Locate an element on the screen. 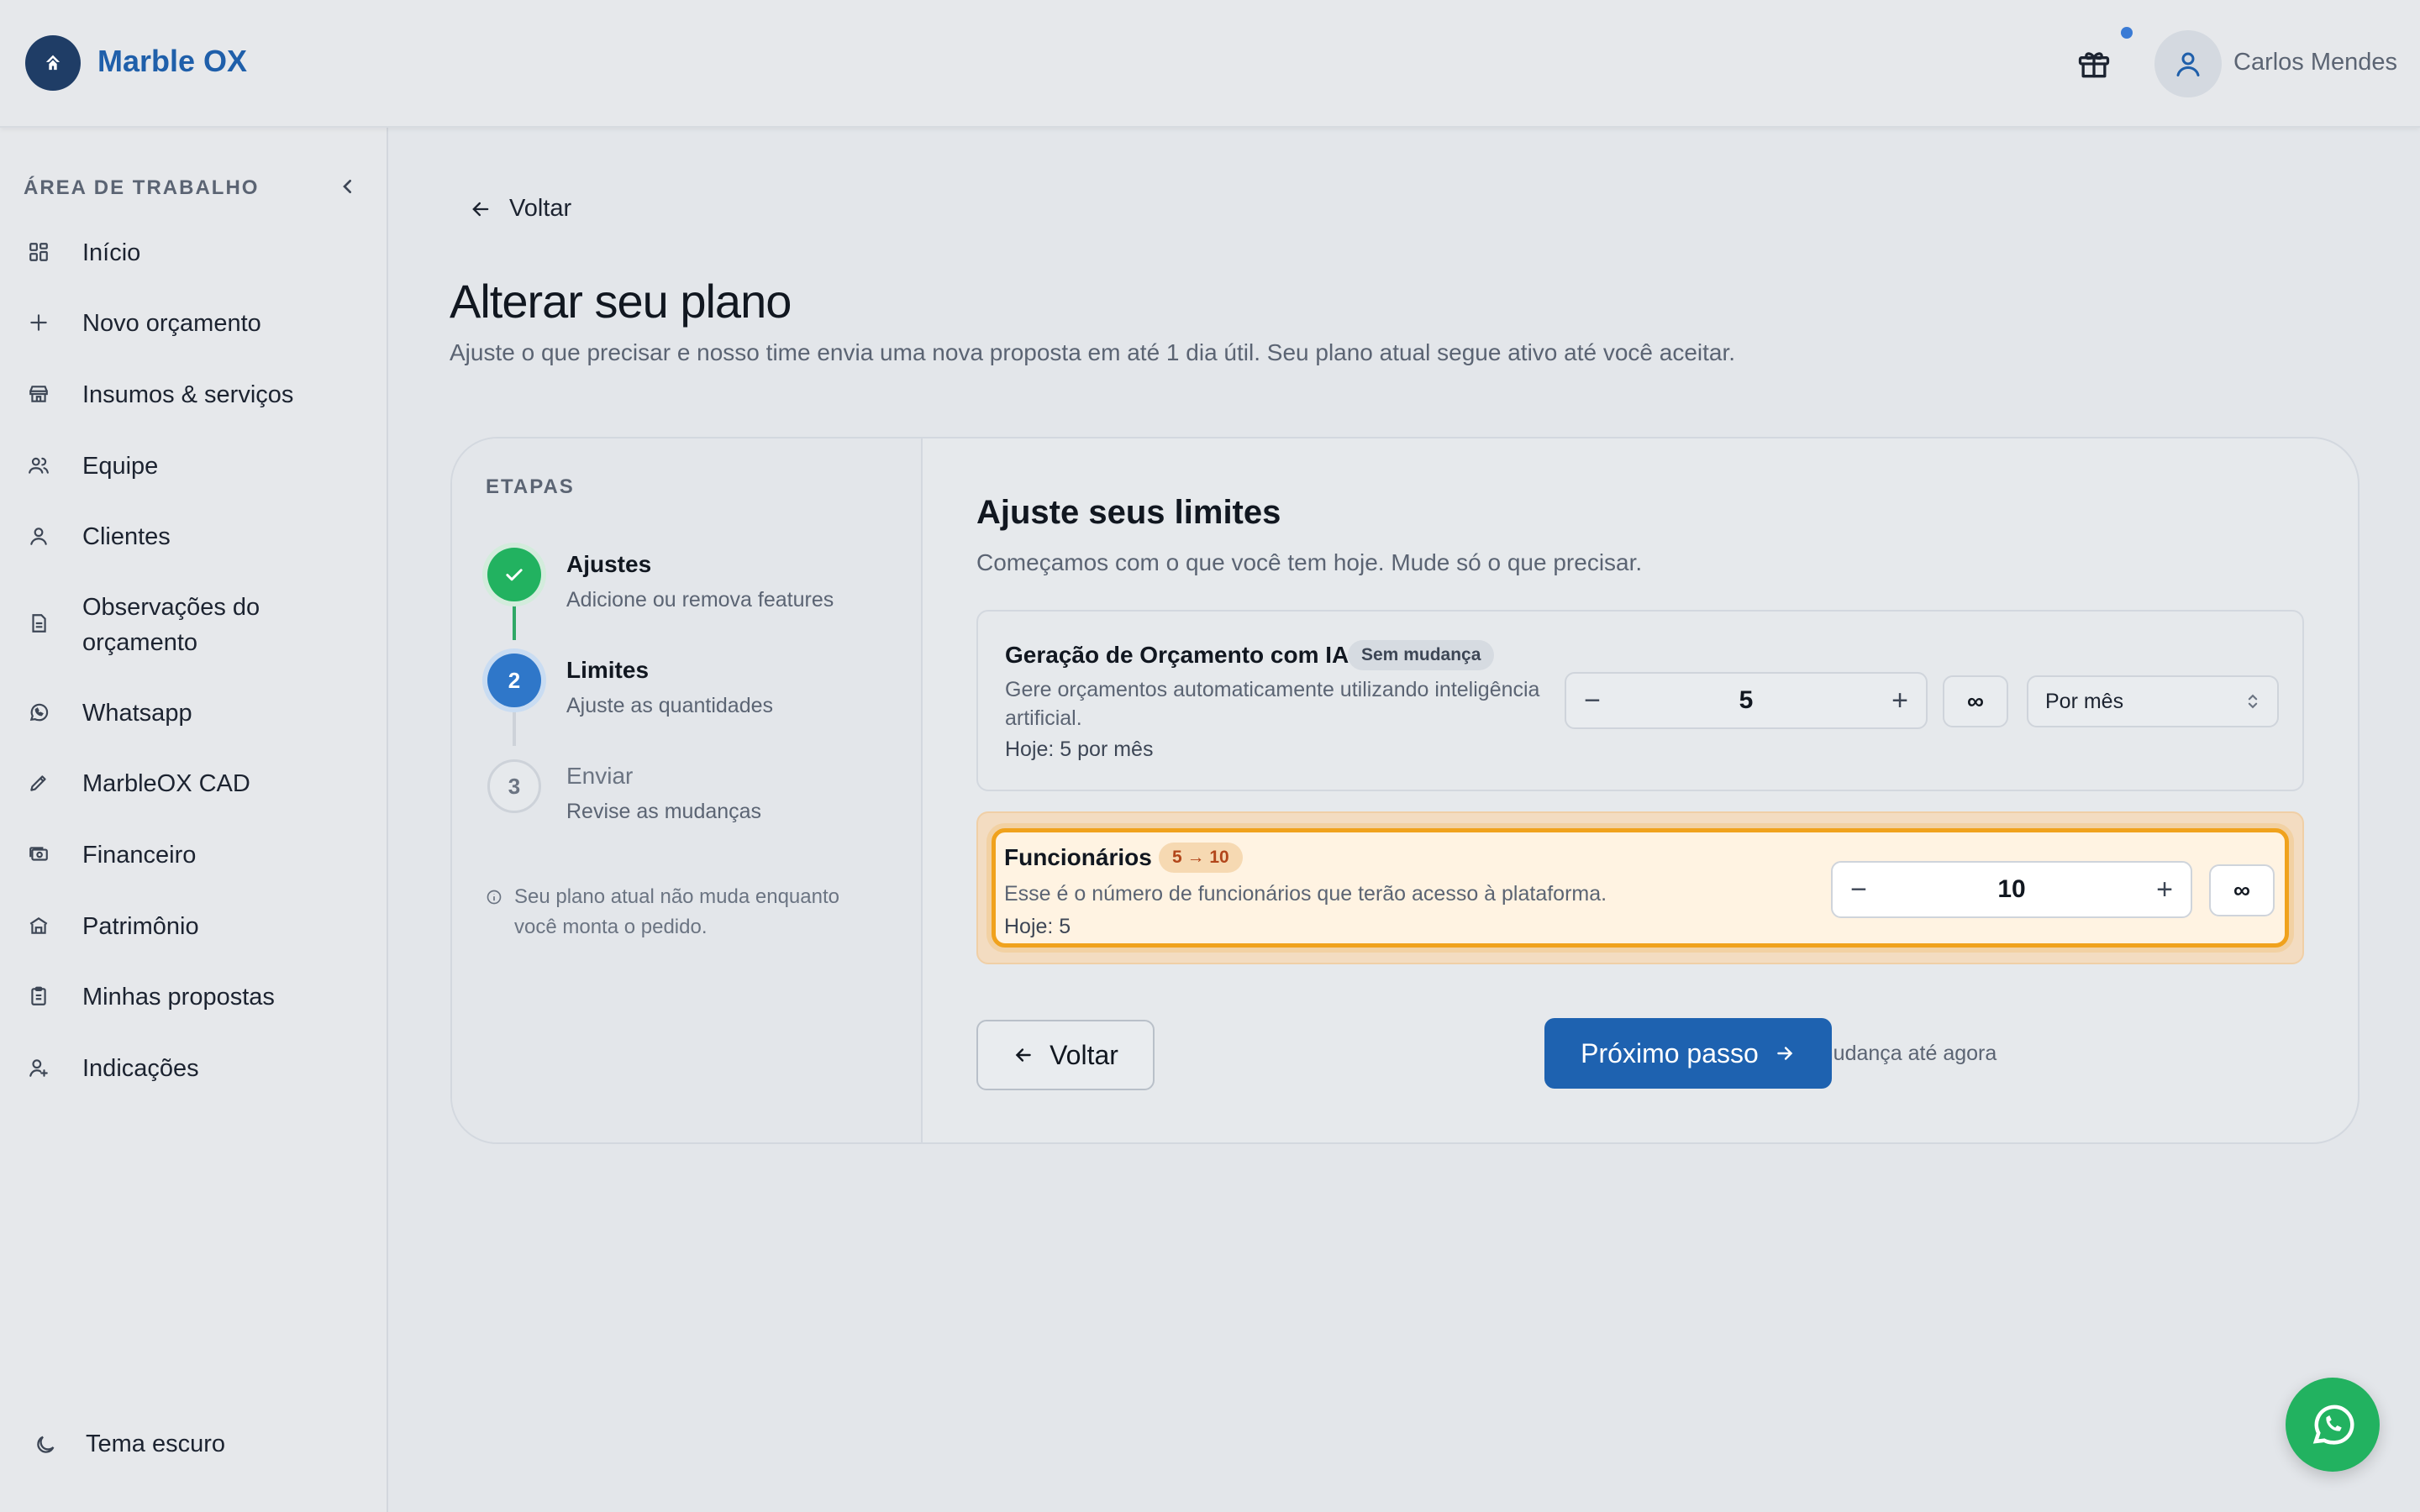 The width and height of the screenshot is (2420, 1512). whatsapp-chat-button is located at coordinates (2333, 1425).